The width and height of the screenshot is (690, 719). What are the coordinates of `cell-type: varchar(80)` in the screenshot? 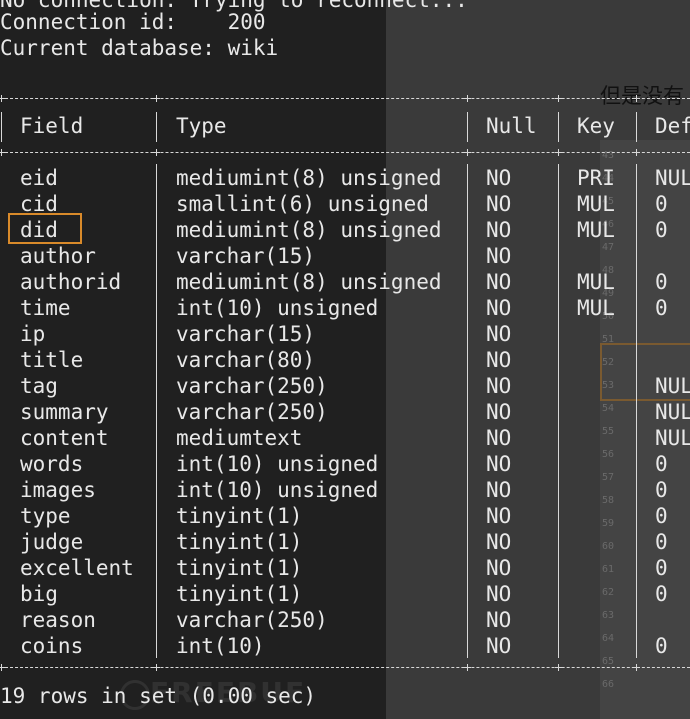 It's located at (246, 360).